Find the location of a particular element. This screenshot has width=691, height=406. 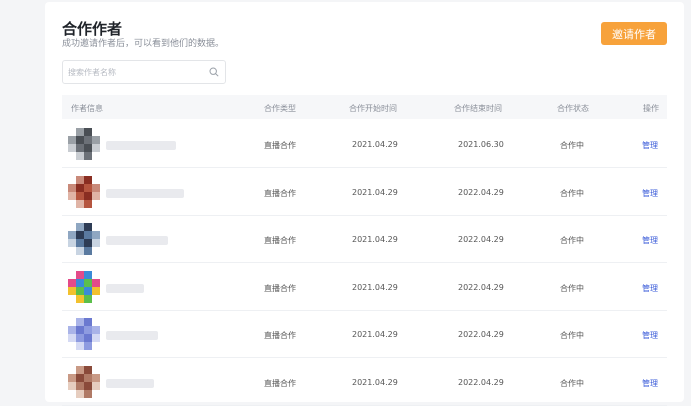

column-header-status: 合作状态 is located at coordinates (573, 108).